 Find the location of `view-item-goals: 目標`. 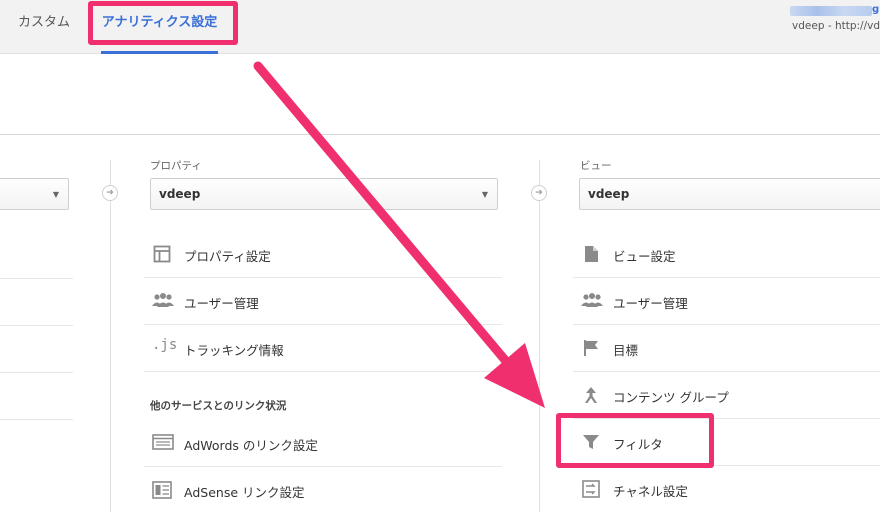

view-item-goals: 目標 is located at coordinates (726, 348).